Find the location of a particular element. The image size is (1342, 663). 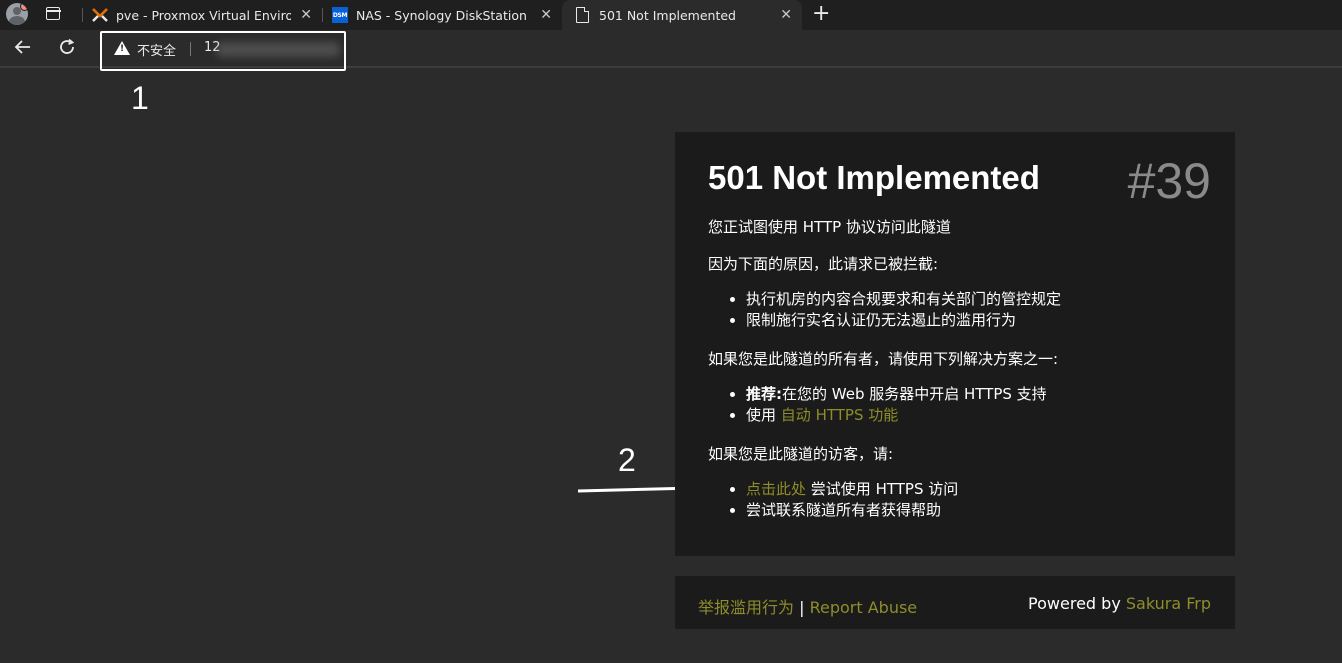

reason-heading: 因为下面的原因，此请求已被拦截: is located at coordinates (823, 264).